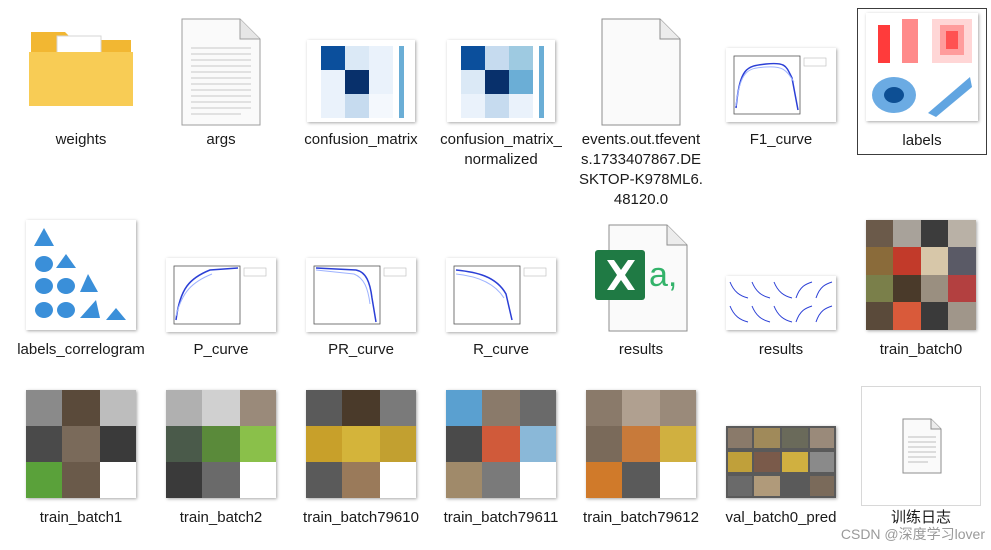 The height and width of the screenshot is (550, 991). I want to click on file-tile-train-batch79610: train_batch79610, so click(361, 466).